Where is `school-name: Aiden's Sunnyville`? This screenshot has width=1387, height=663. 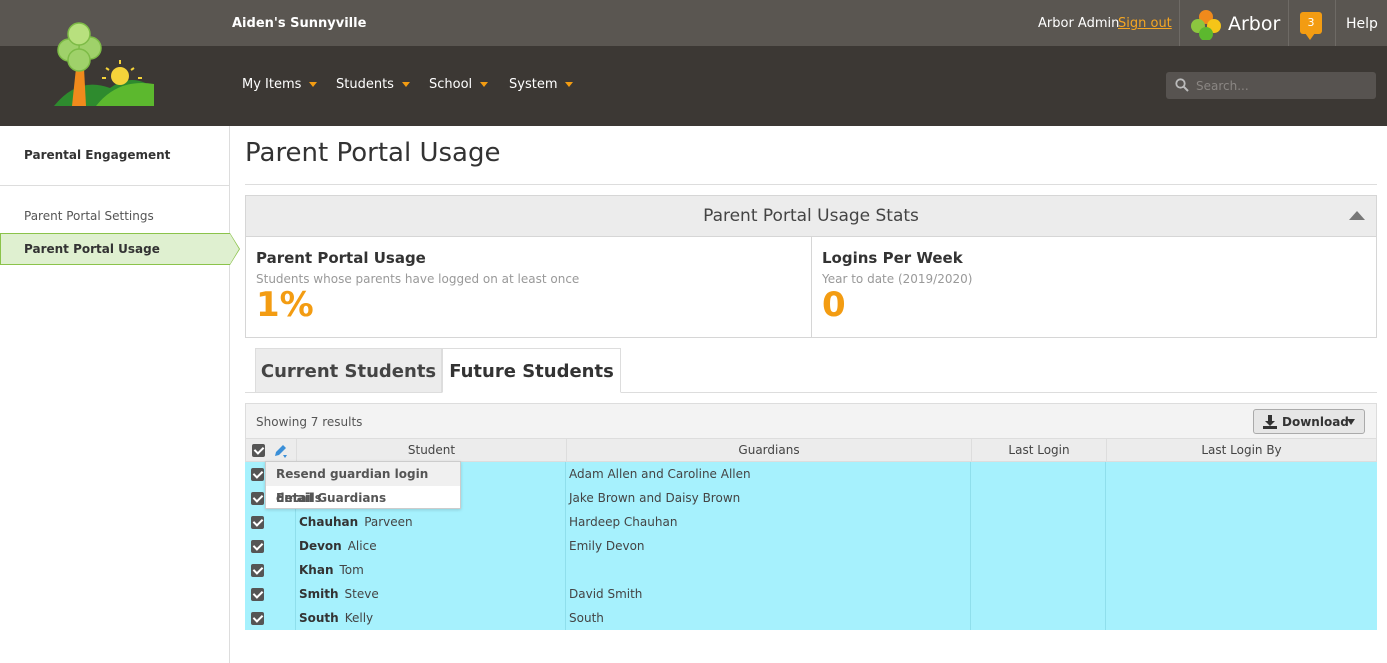
school-name: Aiden's Sunnyville is located at coordinates (299, 23).